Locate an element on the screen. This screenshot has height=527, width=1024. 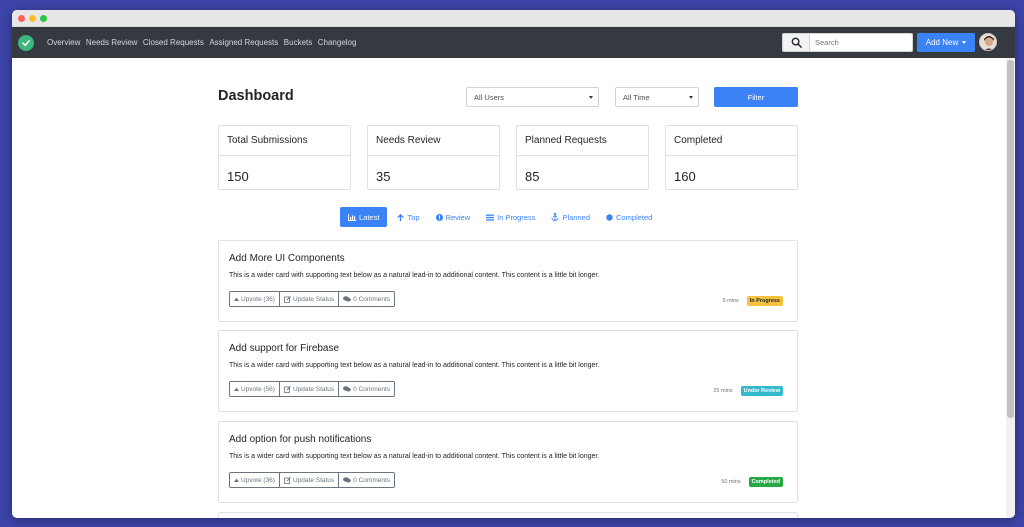
hexagon-icon is located at coordinates (609, 217).